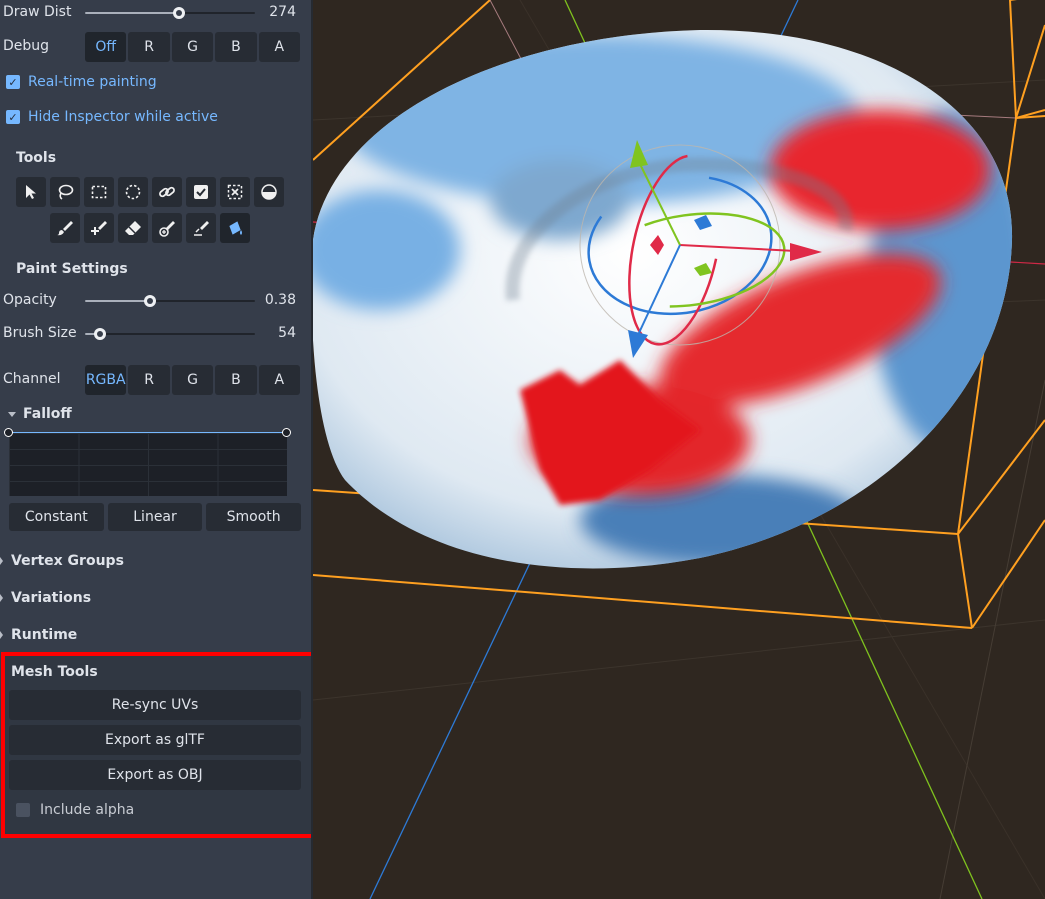 This screenshot has width=1045, height=899. I want to click on debug-toggle-group: Off R G B A, so click(193, 47).